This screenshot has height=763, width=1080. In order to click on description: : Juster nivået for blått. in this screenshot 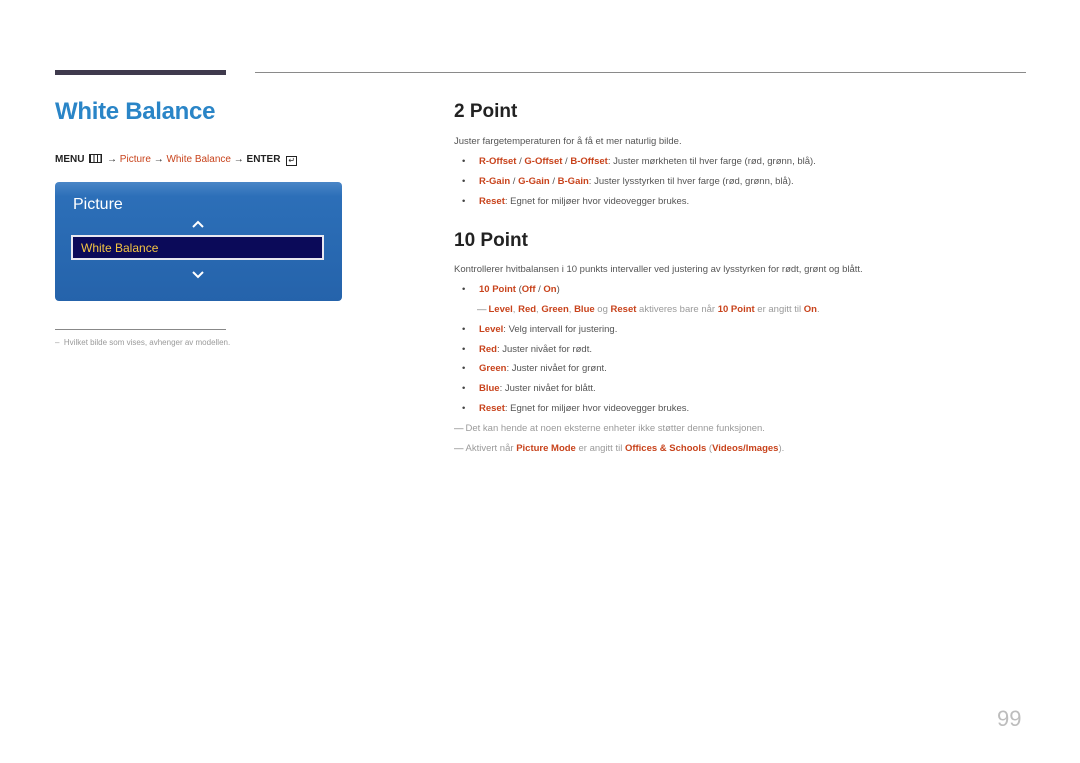, I will do `click(547, 388)`.